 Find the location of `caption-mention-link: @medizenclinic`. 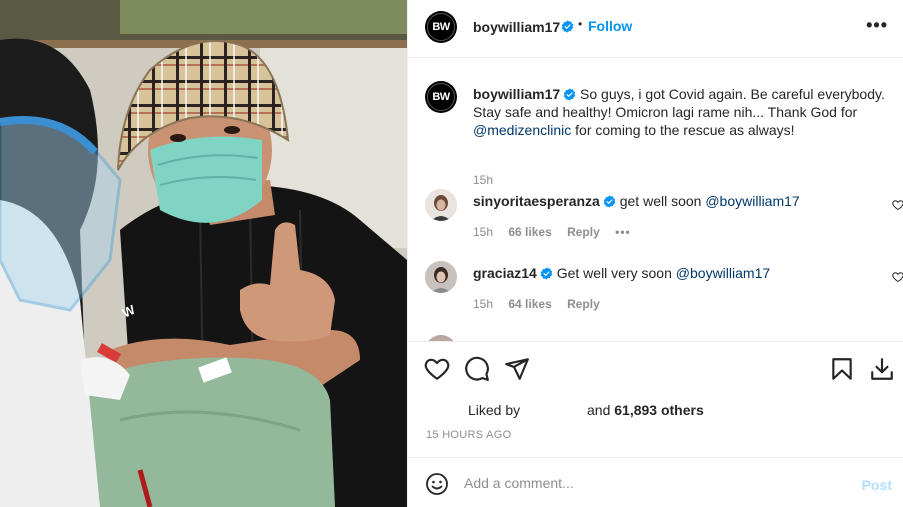

caption-mention-link: @medizenclinic is located at coordinates (522, 130).